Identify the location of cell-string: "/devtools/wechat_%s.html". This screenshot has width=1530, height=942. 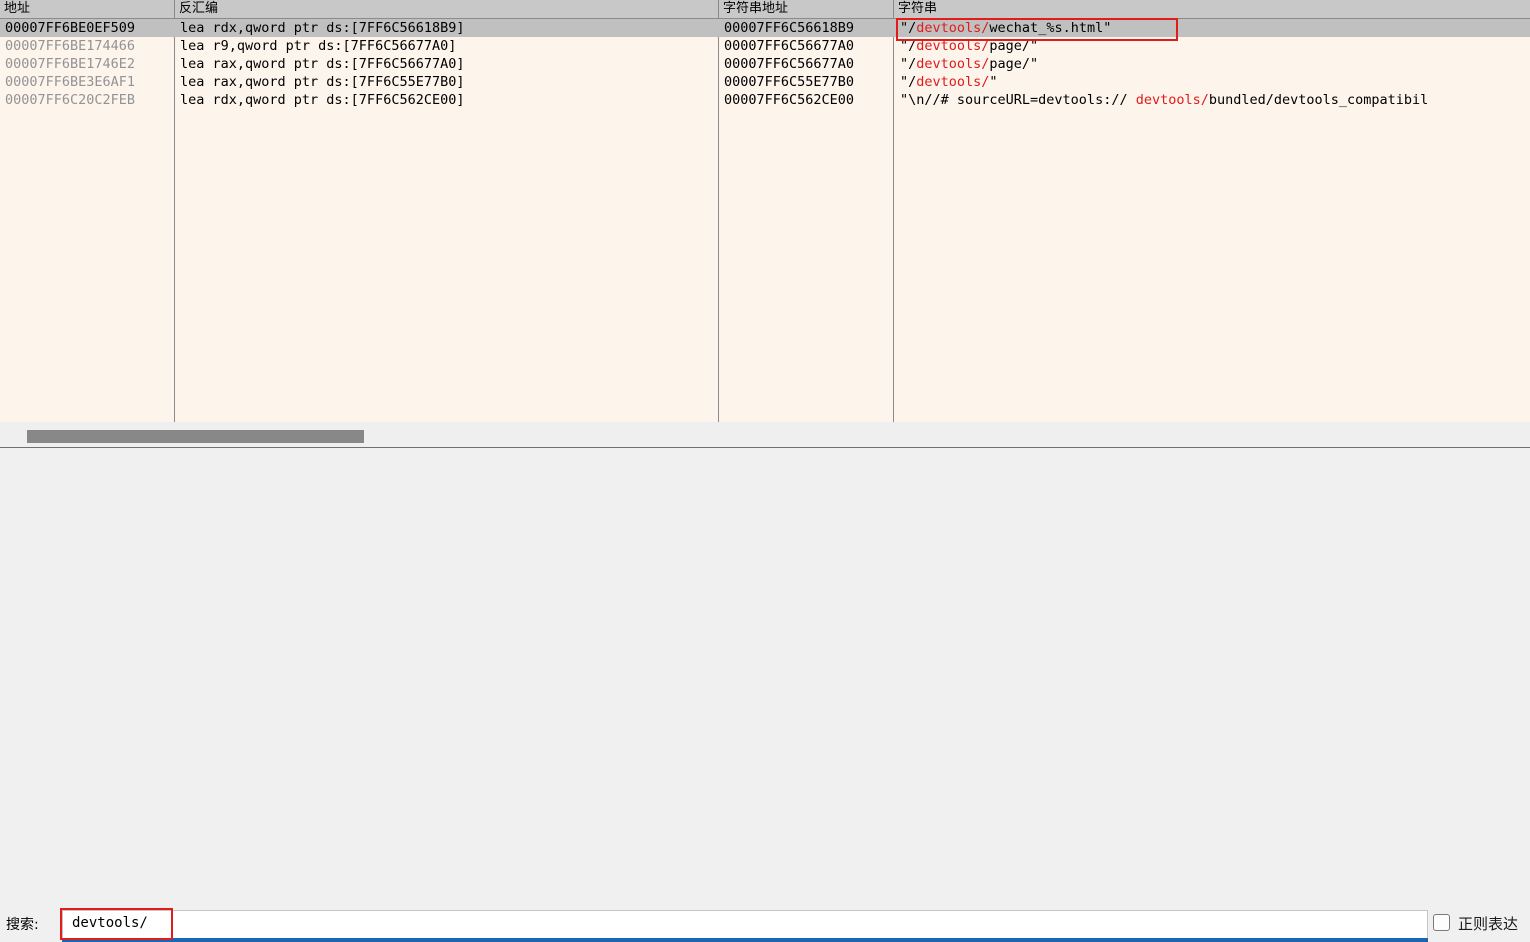
(1212, 28).